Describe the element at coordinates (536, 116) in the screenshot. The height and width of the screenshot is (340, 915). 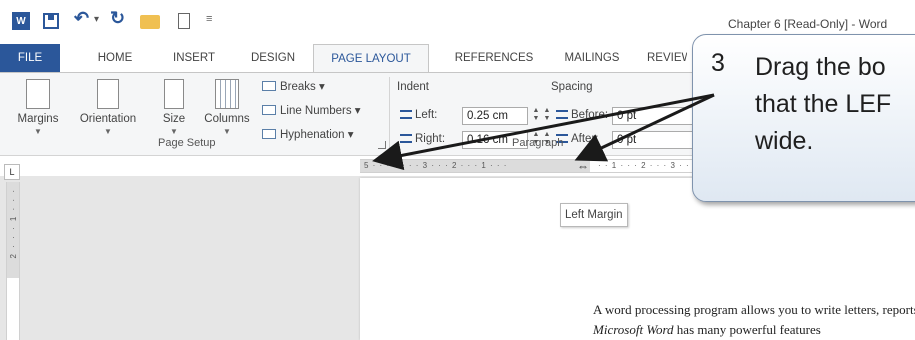
I see `indent-left-spinner: ▲ ▼` at that location.